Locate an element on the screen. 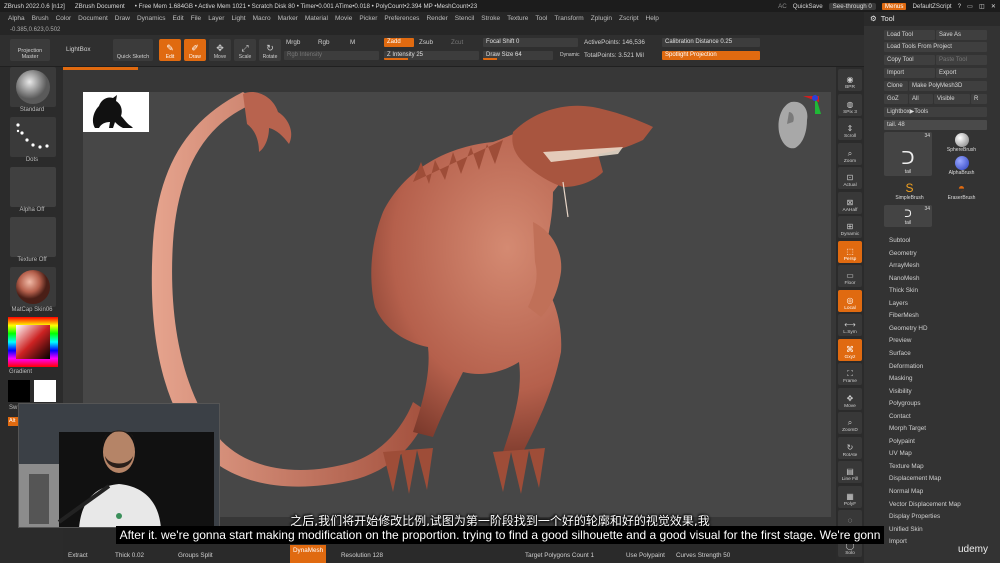 The height and width of the screenshot is (563, 1000). color-picker is located at coordinates (33, 342).